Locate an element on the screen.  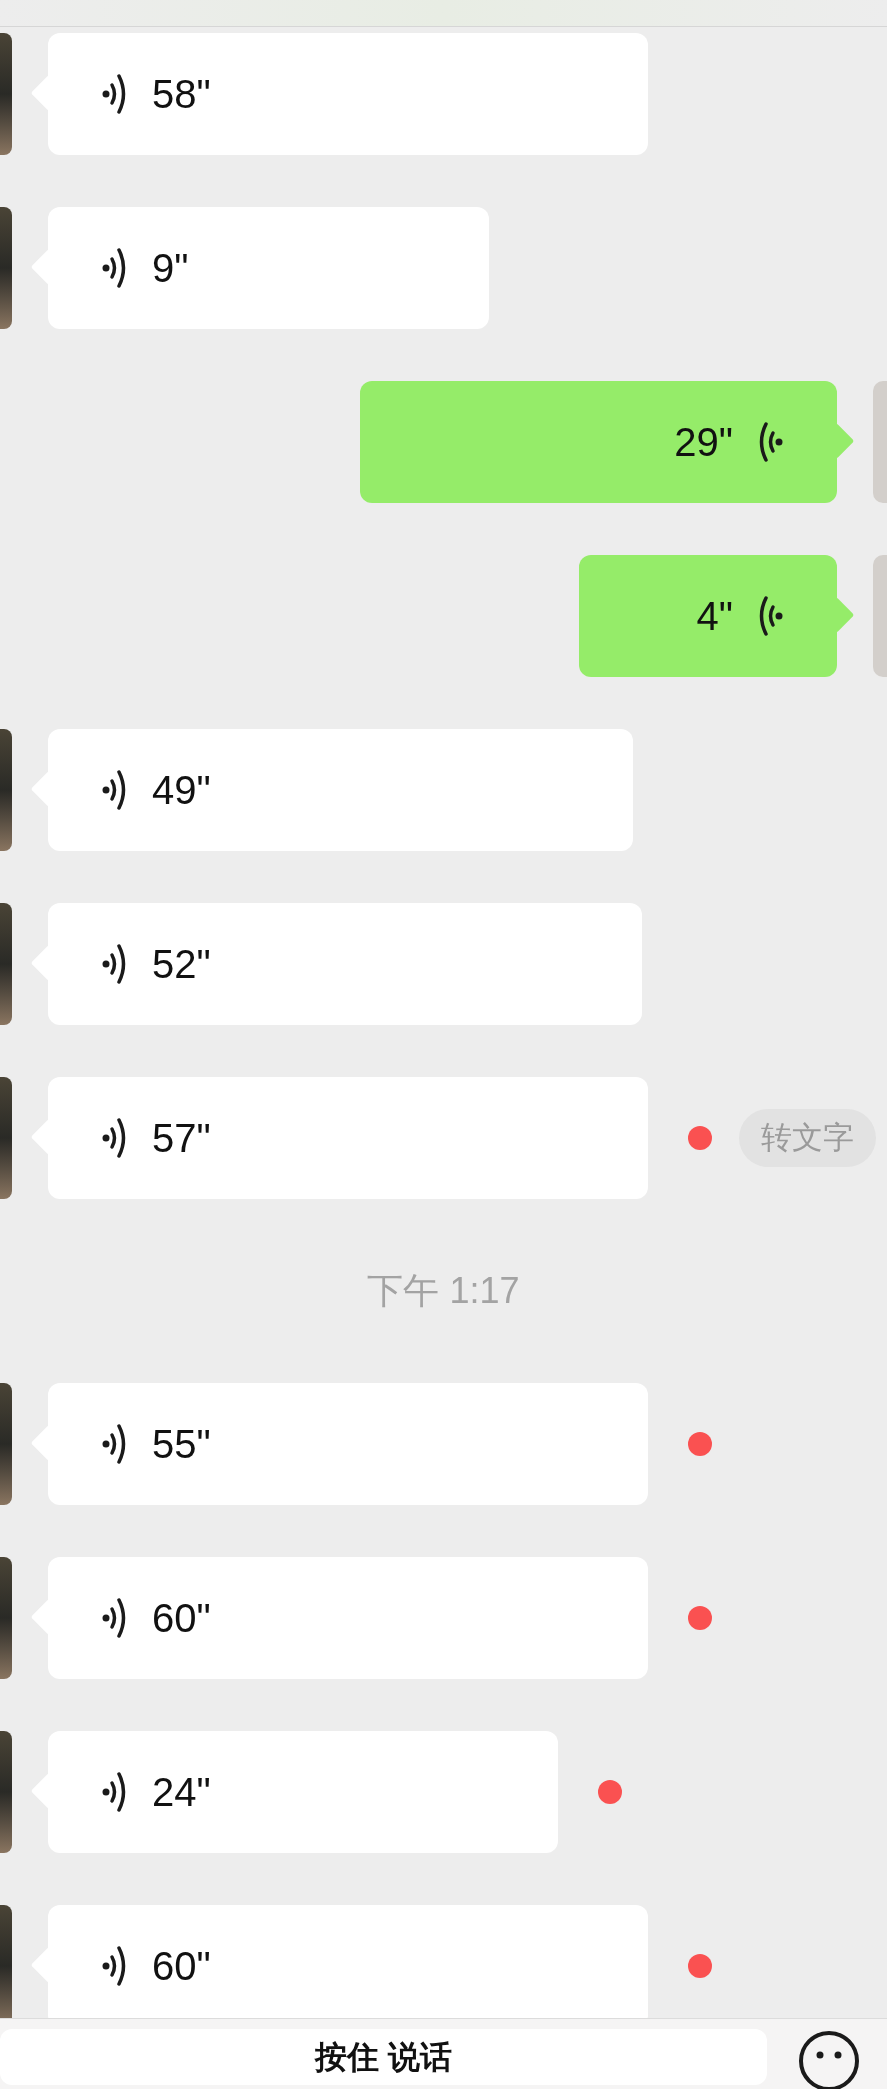
voice-duration: 4" is located at coordinates (714, 616).